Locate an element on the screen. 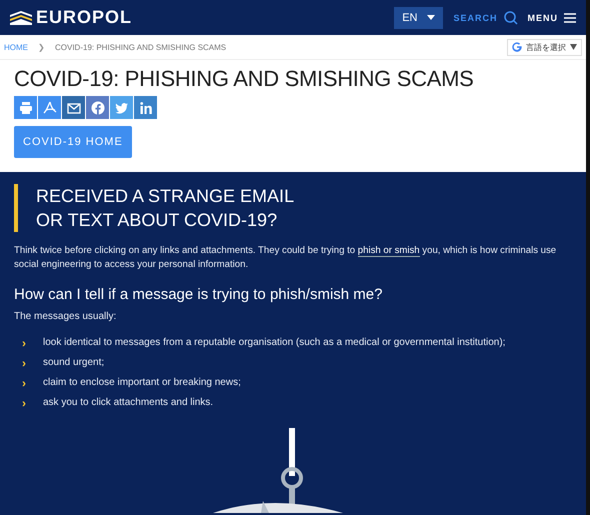 The width and height of the screenshot is (590, 515). logo-text: EUROPOL is located at coordinates (84, 17).